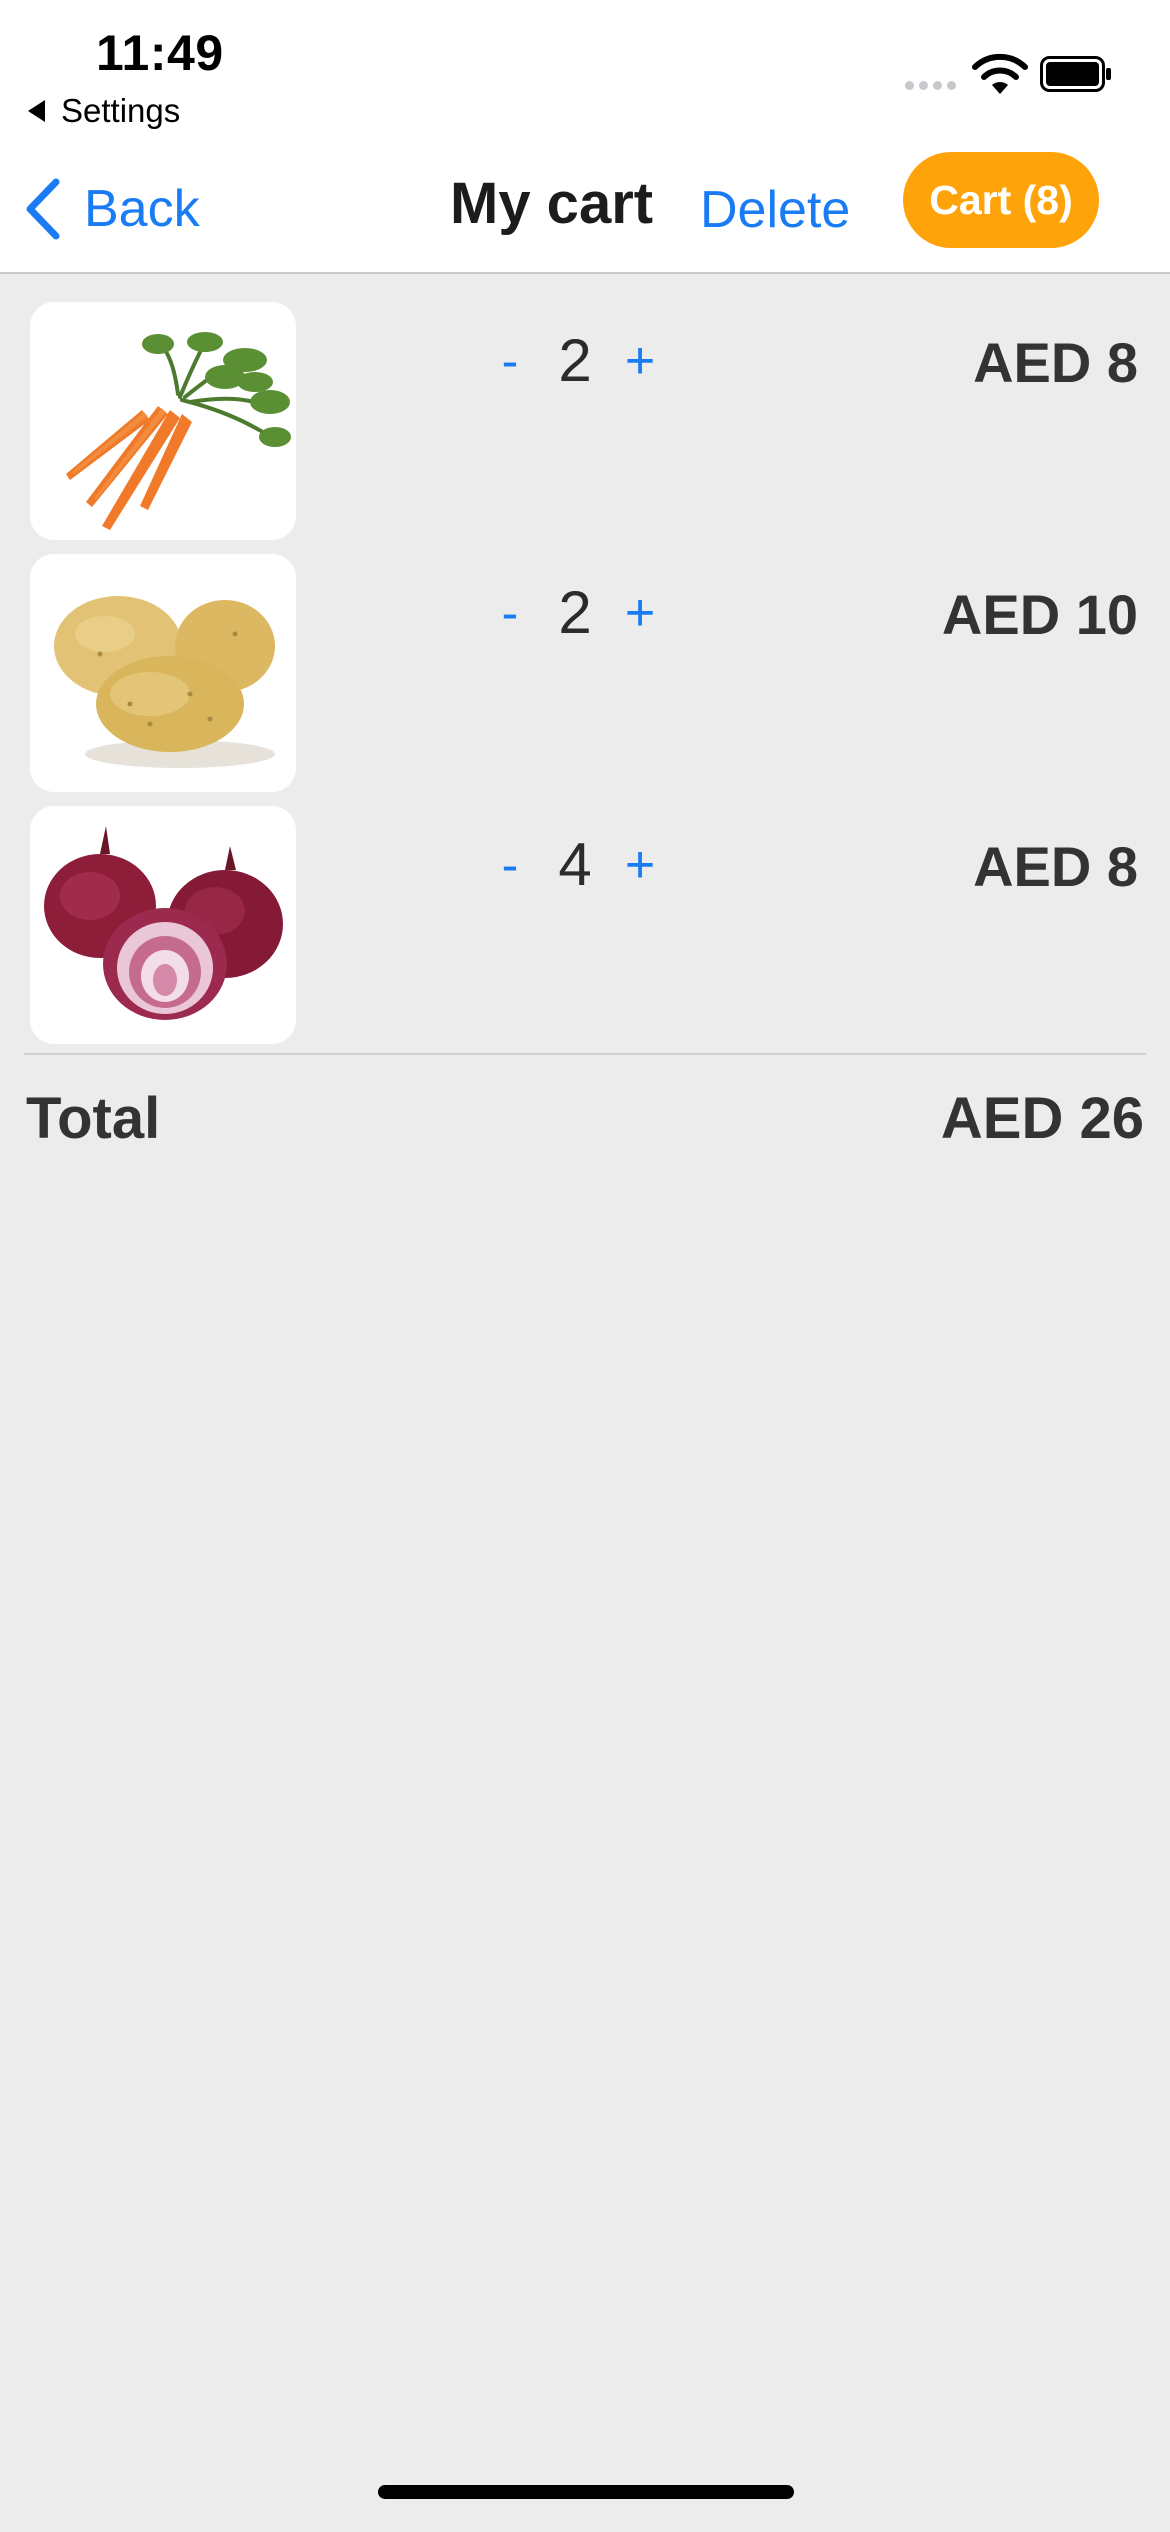 The image size is (1170, 2532). What do you see at coordinates (585, 911) in the screenshot?
I see `cart-item: - 4 + AED 8` at bounding box center [585, 911].